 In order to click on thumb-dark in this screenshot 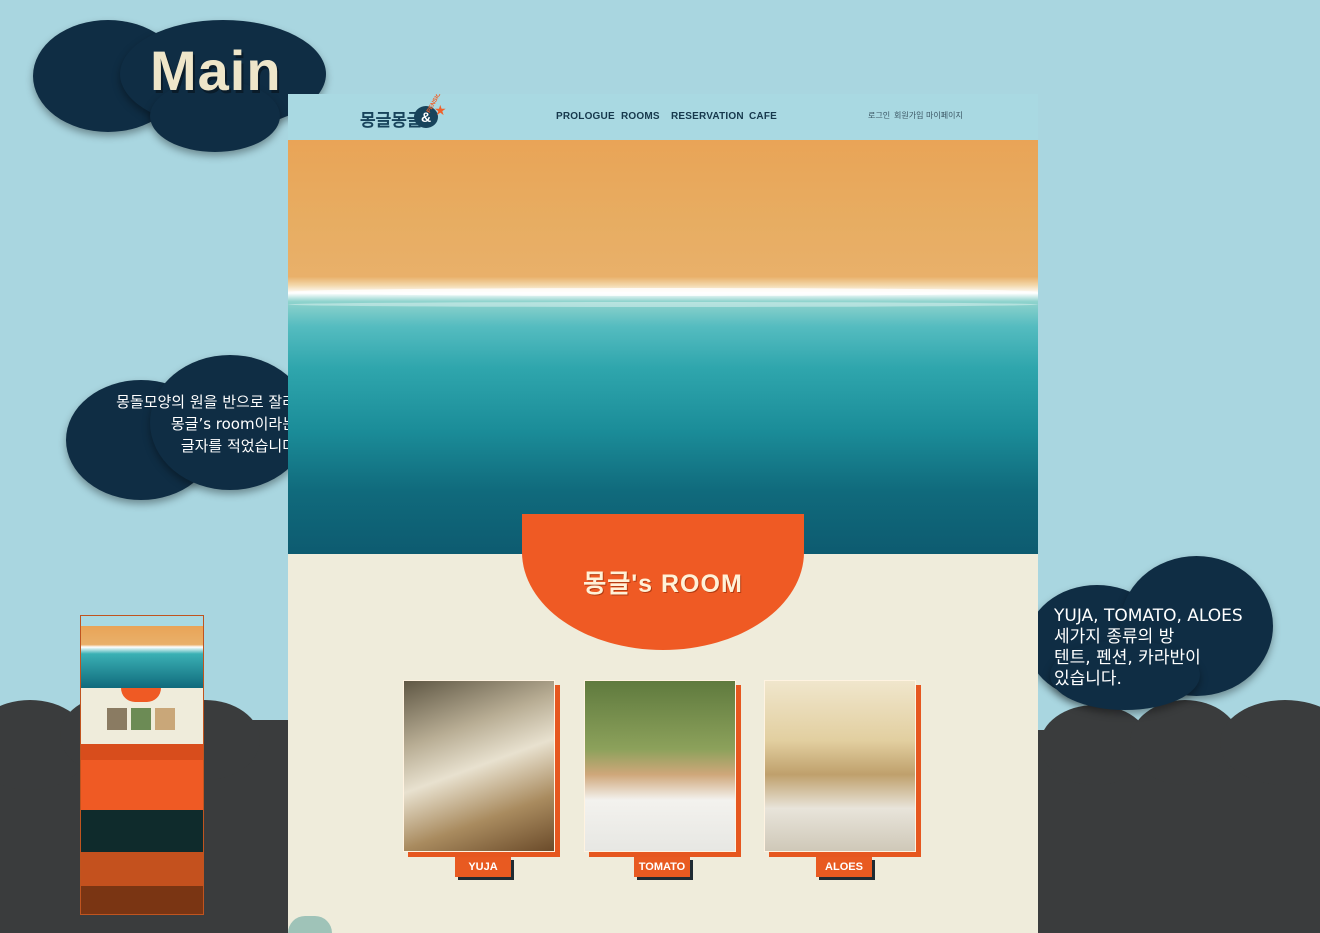, I will do `click(142, 831)`.